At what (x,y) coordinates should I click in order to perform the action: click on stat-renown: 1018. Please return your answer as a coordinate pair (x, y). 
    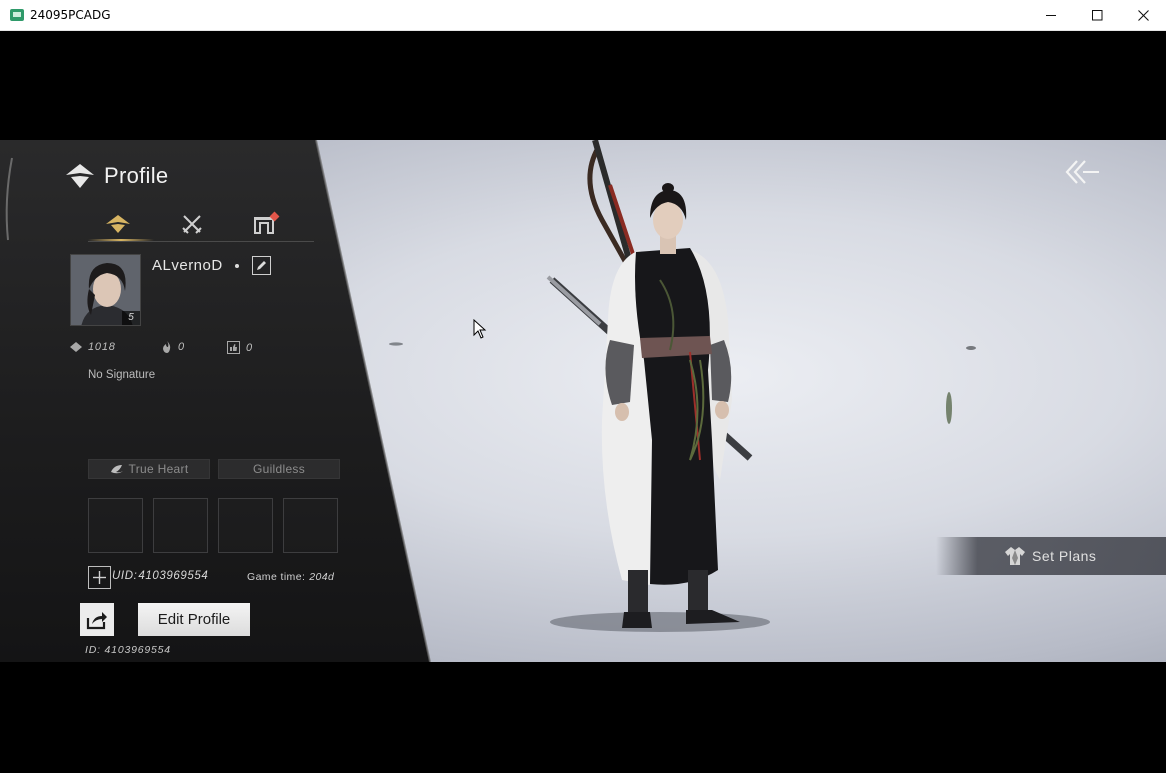
    Looking at the image, I should click on (93, 347).